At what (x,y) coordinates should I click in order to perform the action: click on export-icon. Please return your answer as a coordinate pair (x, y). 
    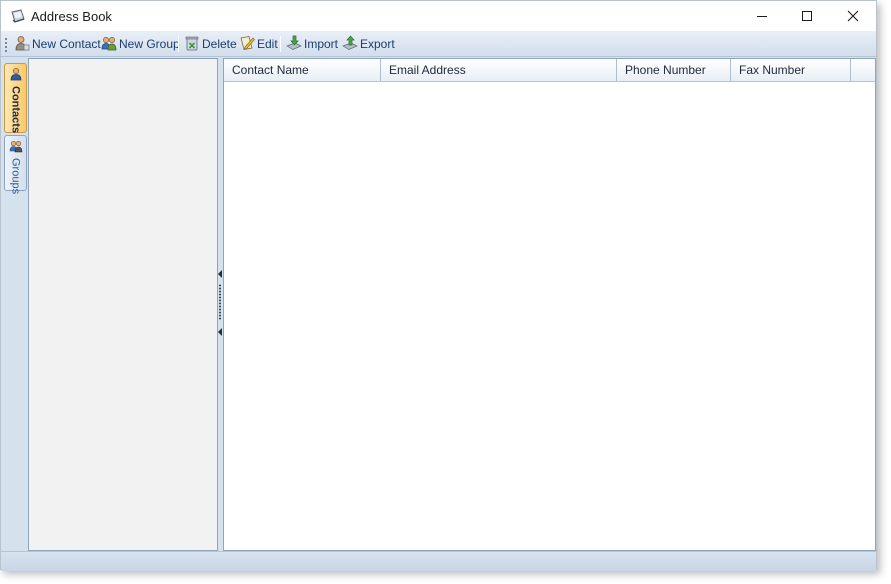
    Looking at the image, I should click on (350, 44).